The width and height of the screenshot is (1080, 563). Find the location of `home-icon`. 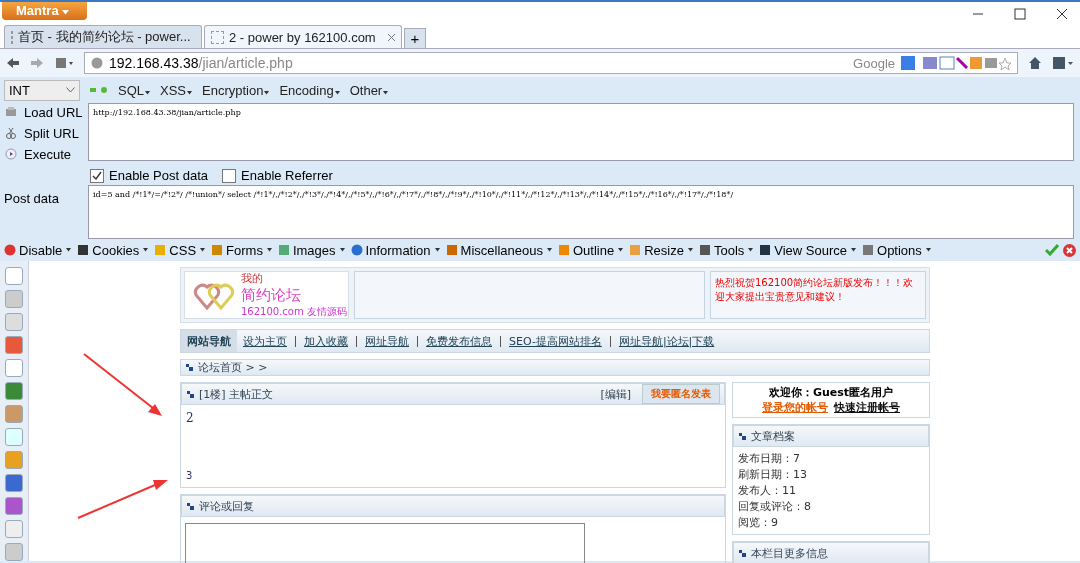

home-icon is located at coordinates (1035, 63).